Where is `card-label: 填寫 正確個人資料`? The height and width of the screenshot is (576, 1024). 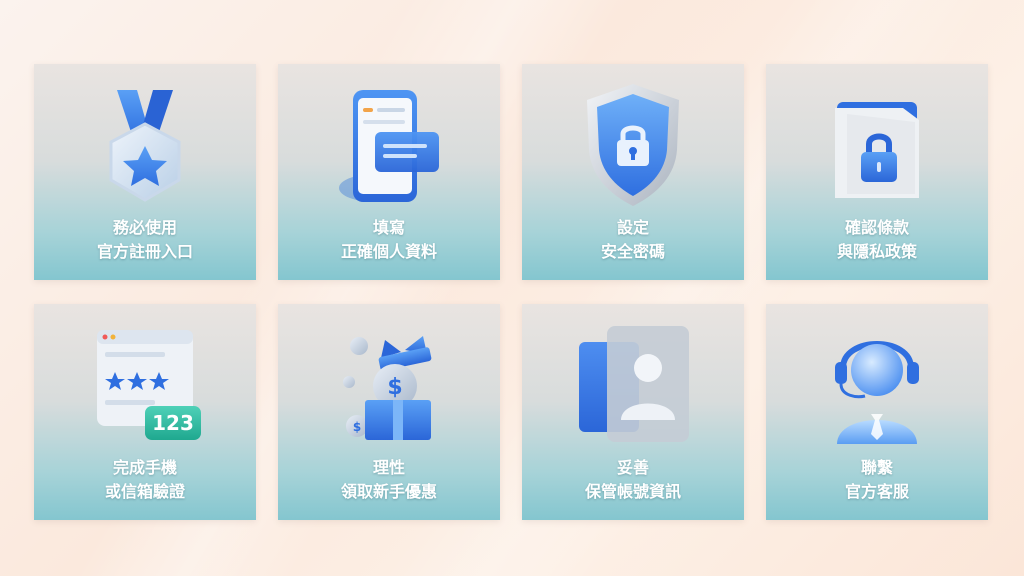
card-label: 填寫 正確個人資料 is located at coordinates (389, 240).